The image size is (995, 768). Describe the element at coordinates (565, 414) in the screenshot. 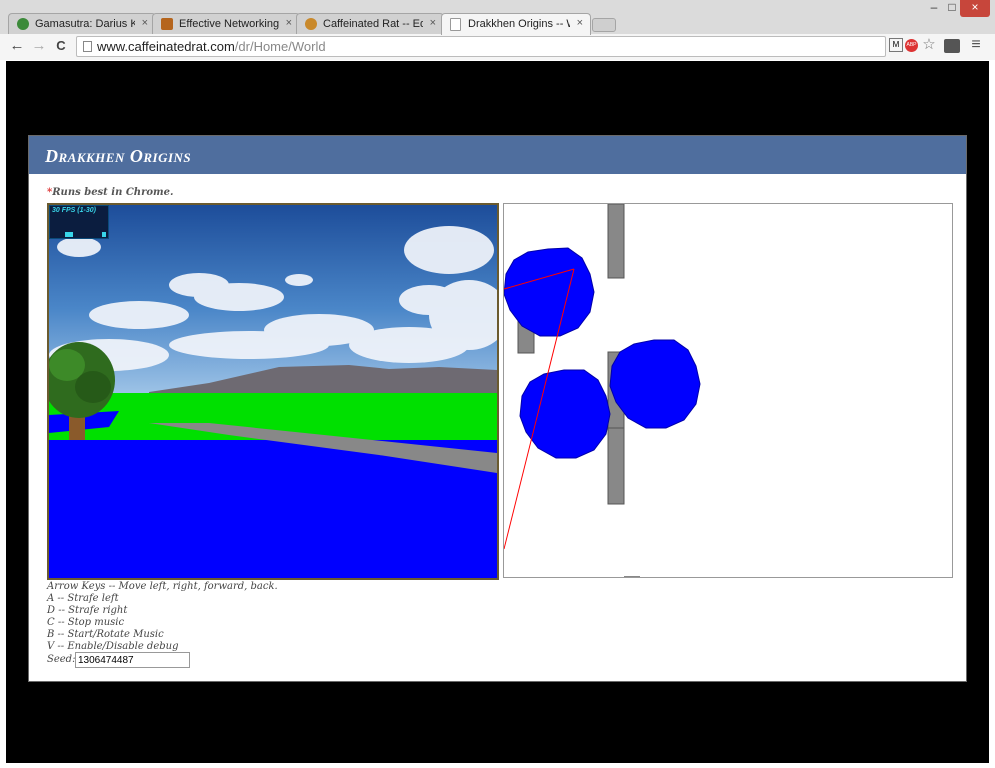

I see `map-entity` at that location.